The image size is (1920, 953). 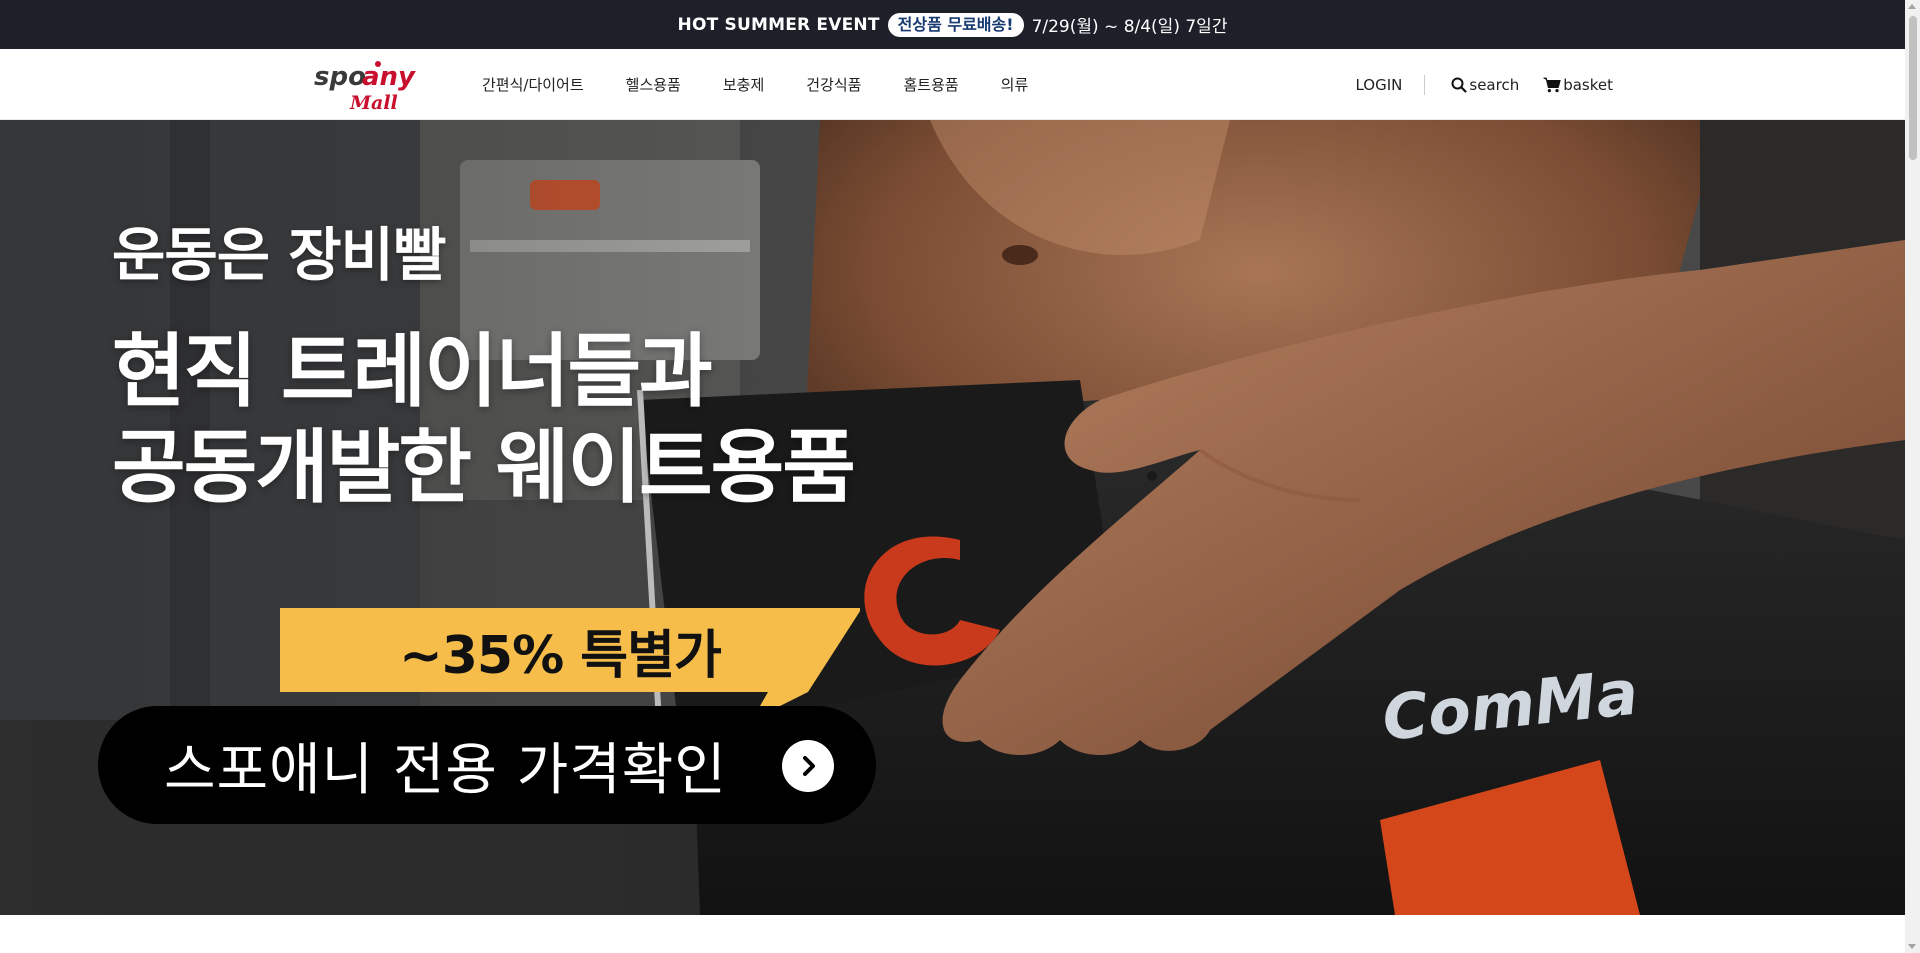 What do you see at coordinates (930, 84) in the screenshot?
I see `nav-item-home-training: 홈트용품` at bounding box center [930, 84].